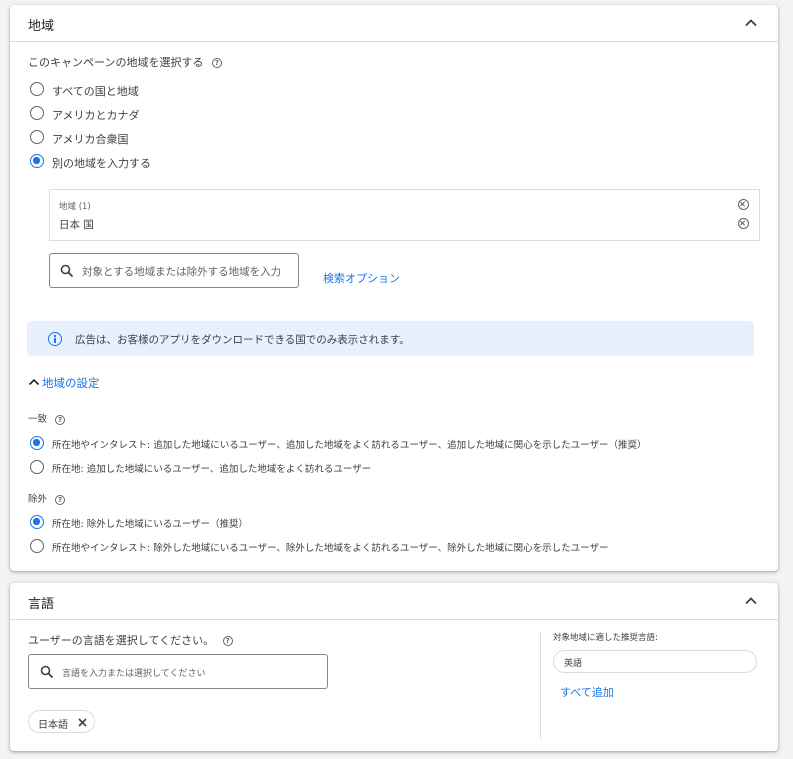  Describe the element at coordinates (394, 601) in the screenshot. I see `language-card-header: 言語` at that location.